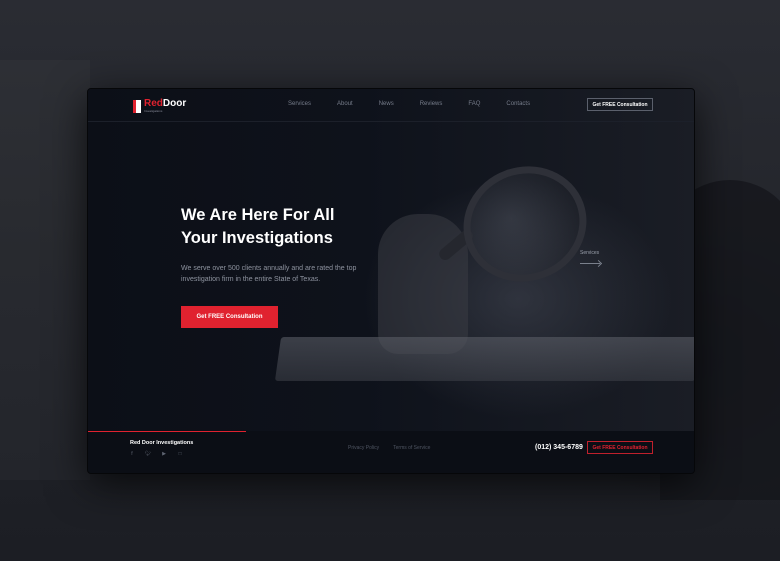  Describe the element at coordinates (559, 447) in the screenshot. I see `footer-phone: (012) 345-6789` at that location.